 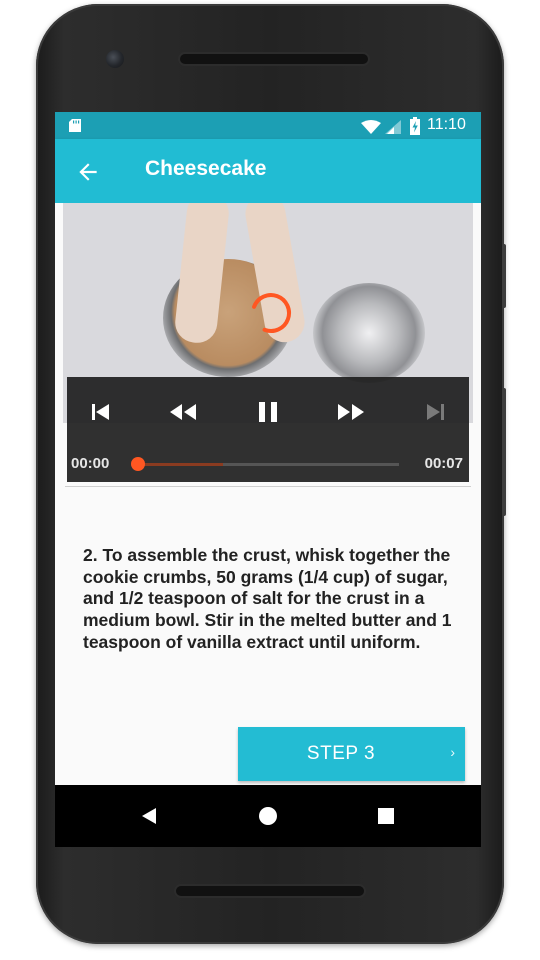 What do you see at coordinates (206, 168) in the screenshot?
I see `page-title: Cheesecake` at bounding box center [206, 168].